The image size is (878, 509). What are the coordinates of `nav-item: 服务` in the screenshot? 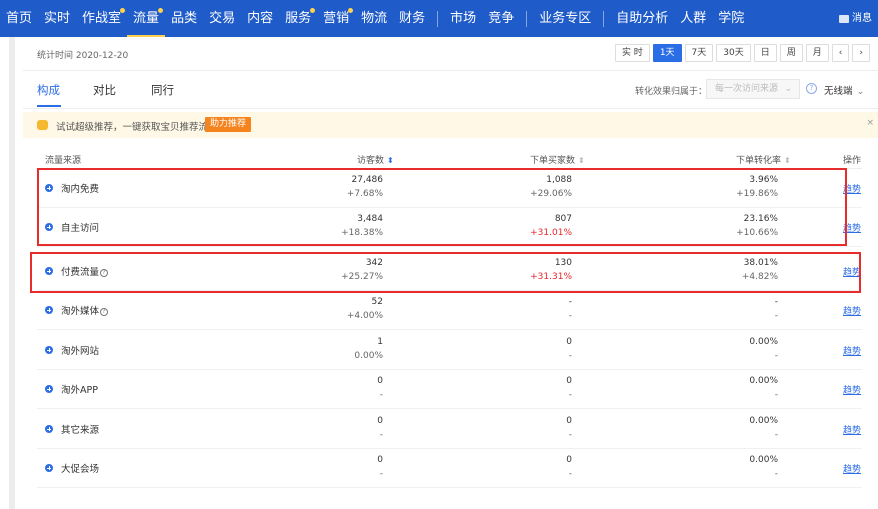 It's located at (298, 18).